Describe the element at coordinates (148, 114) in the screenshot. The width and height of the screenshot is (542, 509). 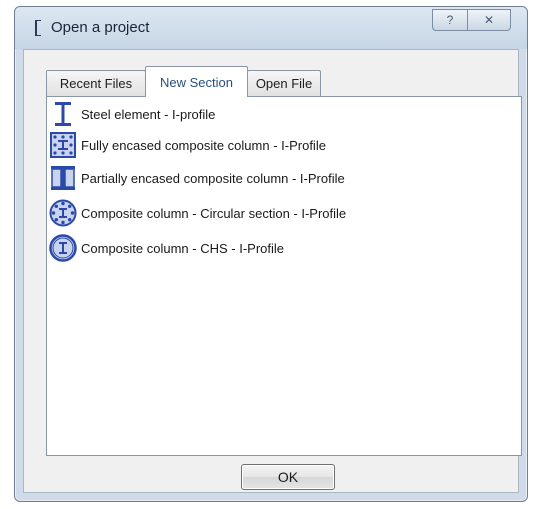
I see `list-item-label: Steel element - I-profile` at that location.